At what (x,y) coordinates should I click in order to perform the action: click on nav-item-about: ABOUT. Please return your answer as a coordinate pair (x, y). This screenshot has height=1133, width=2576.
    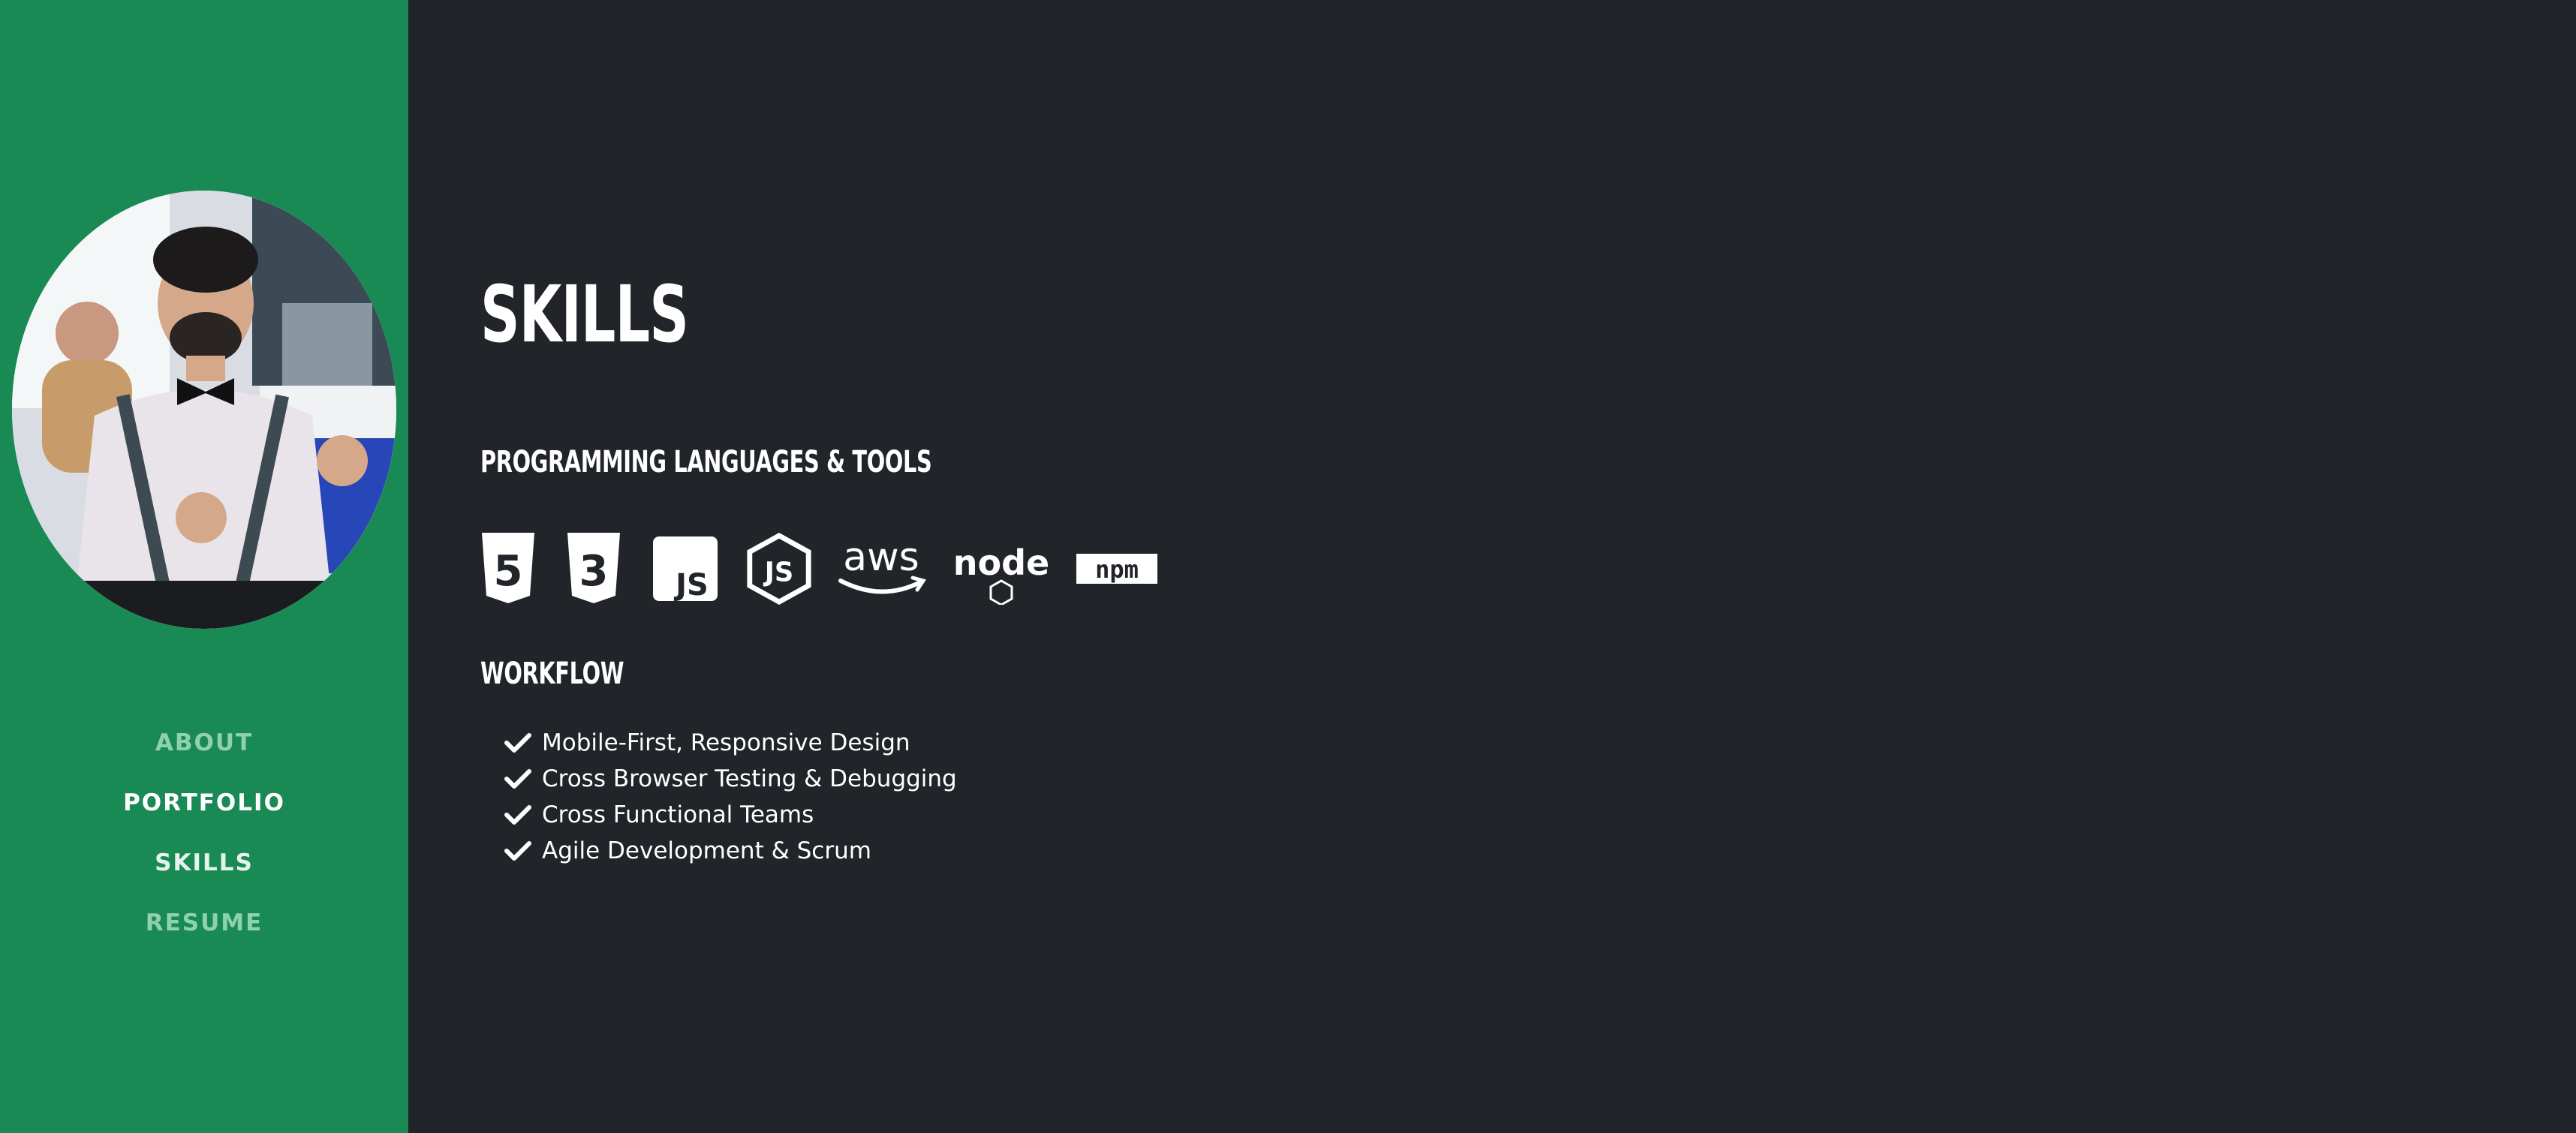
    Looking at the image, I should click on (204, 750).